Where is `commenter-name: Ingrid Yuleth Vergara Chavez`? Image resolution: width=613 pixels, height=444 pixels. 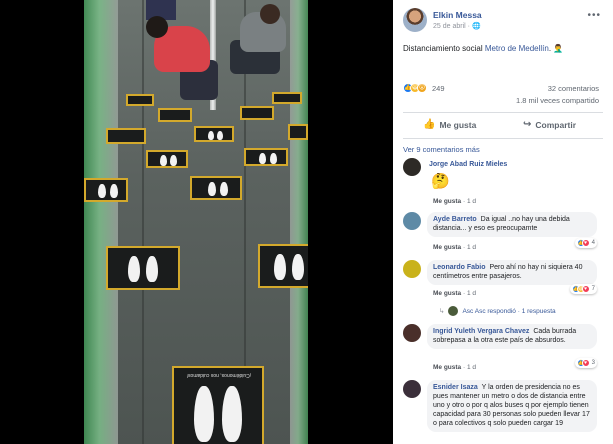 commenter-name: Ingrid Yuleth Vergara Chavez is located at coordinates (481, 331).